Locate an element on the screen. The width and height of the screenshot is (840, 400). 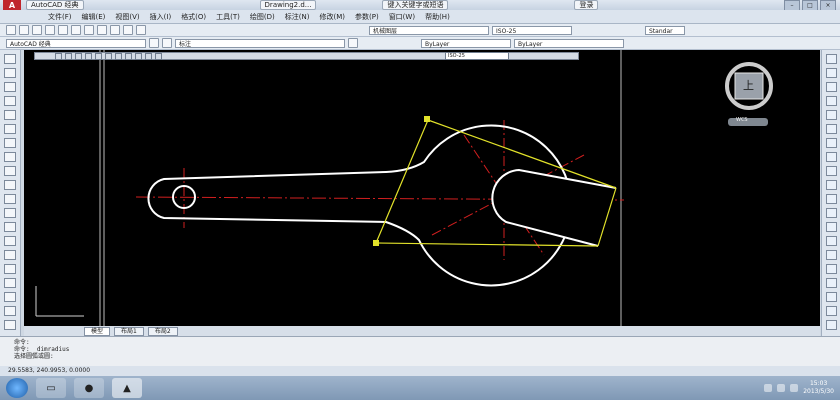
clock: 15:03 2013/5/30 is located at coordinates (818, 388).